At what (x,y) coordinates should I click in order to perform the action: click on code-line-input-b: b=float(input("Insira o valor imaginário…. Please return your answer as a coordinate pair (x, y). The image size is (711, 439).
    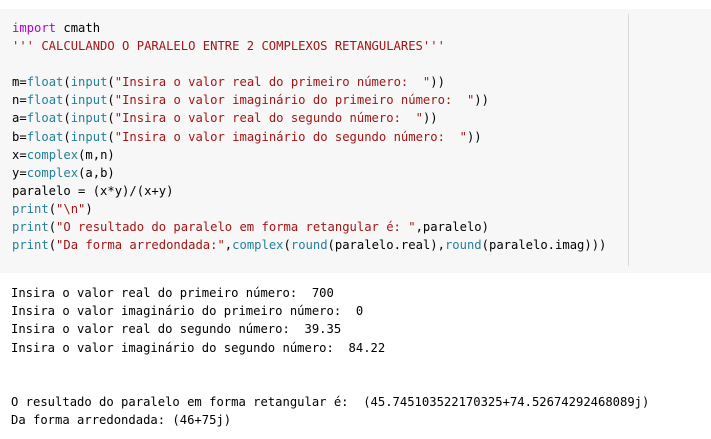
    Looking at the image, I should click on (247, 136).